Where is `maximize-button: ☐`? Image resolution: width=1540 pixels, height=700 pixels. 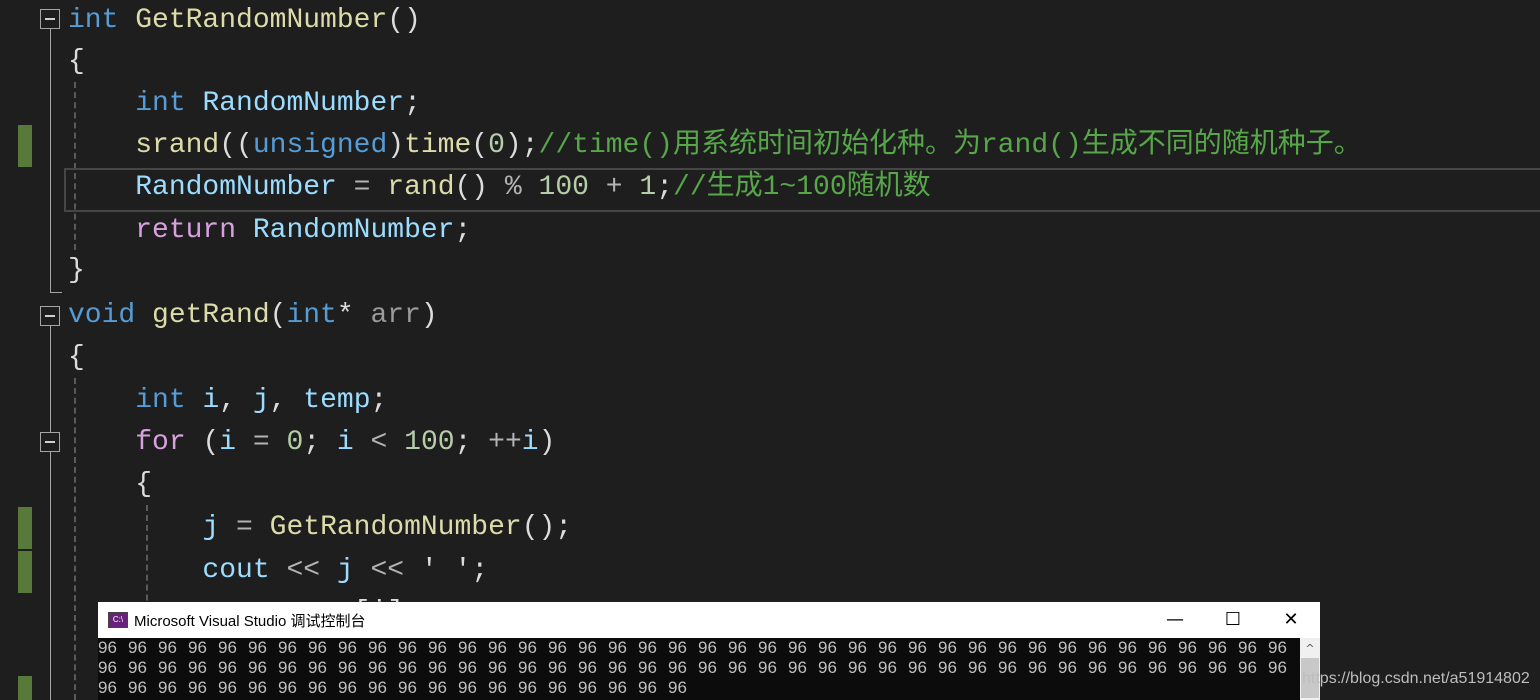 maximize-button: ☐ is located at coordinates (1233, 620).